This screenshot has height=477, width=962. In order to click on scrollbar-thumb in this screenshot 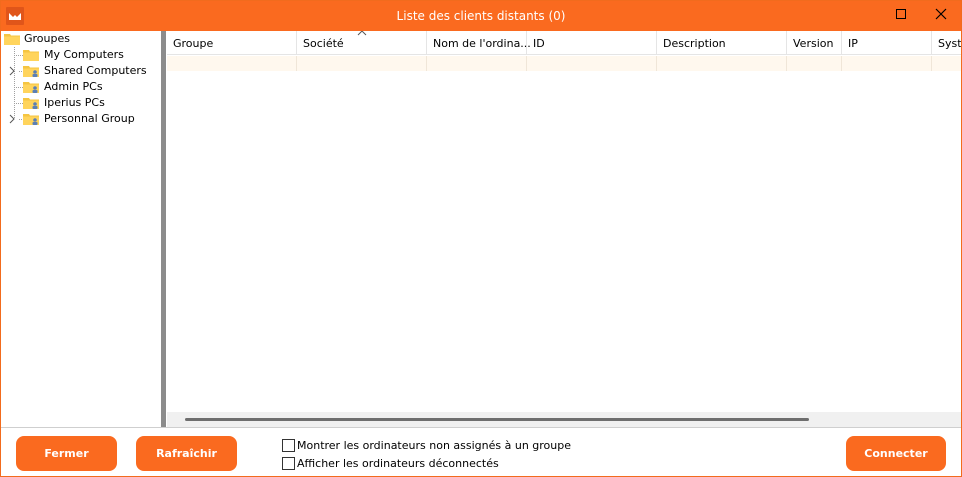, I will do `click(497, 419)`.